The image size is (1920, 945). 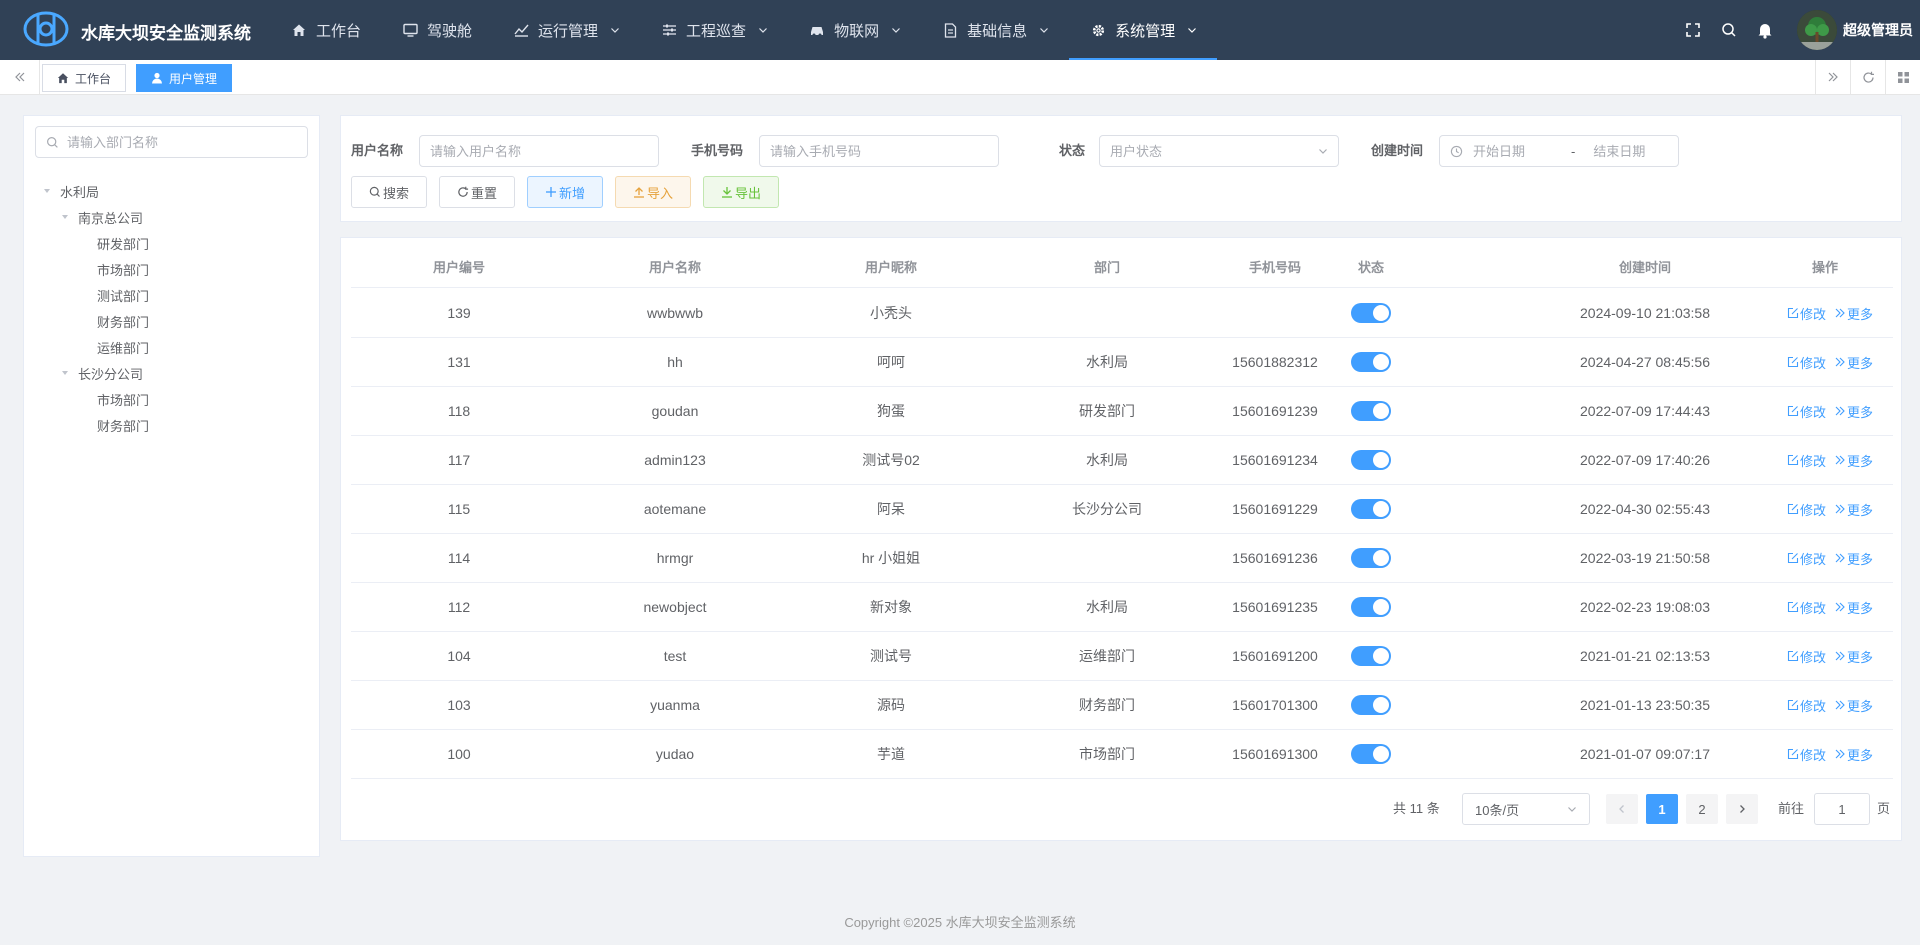 I want to click on tree-node: 长沙分公司, so click(x=171, y=373).